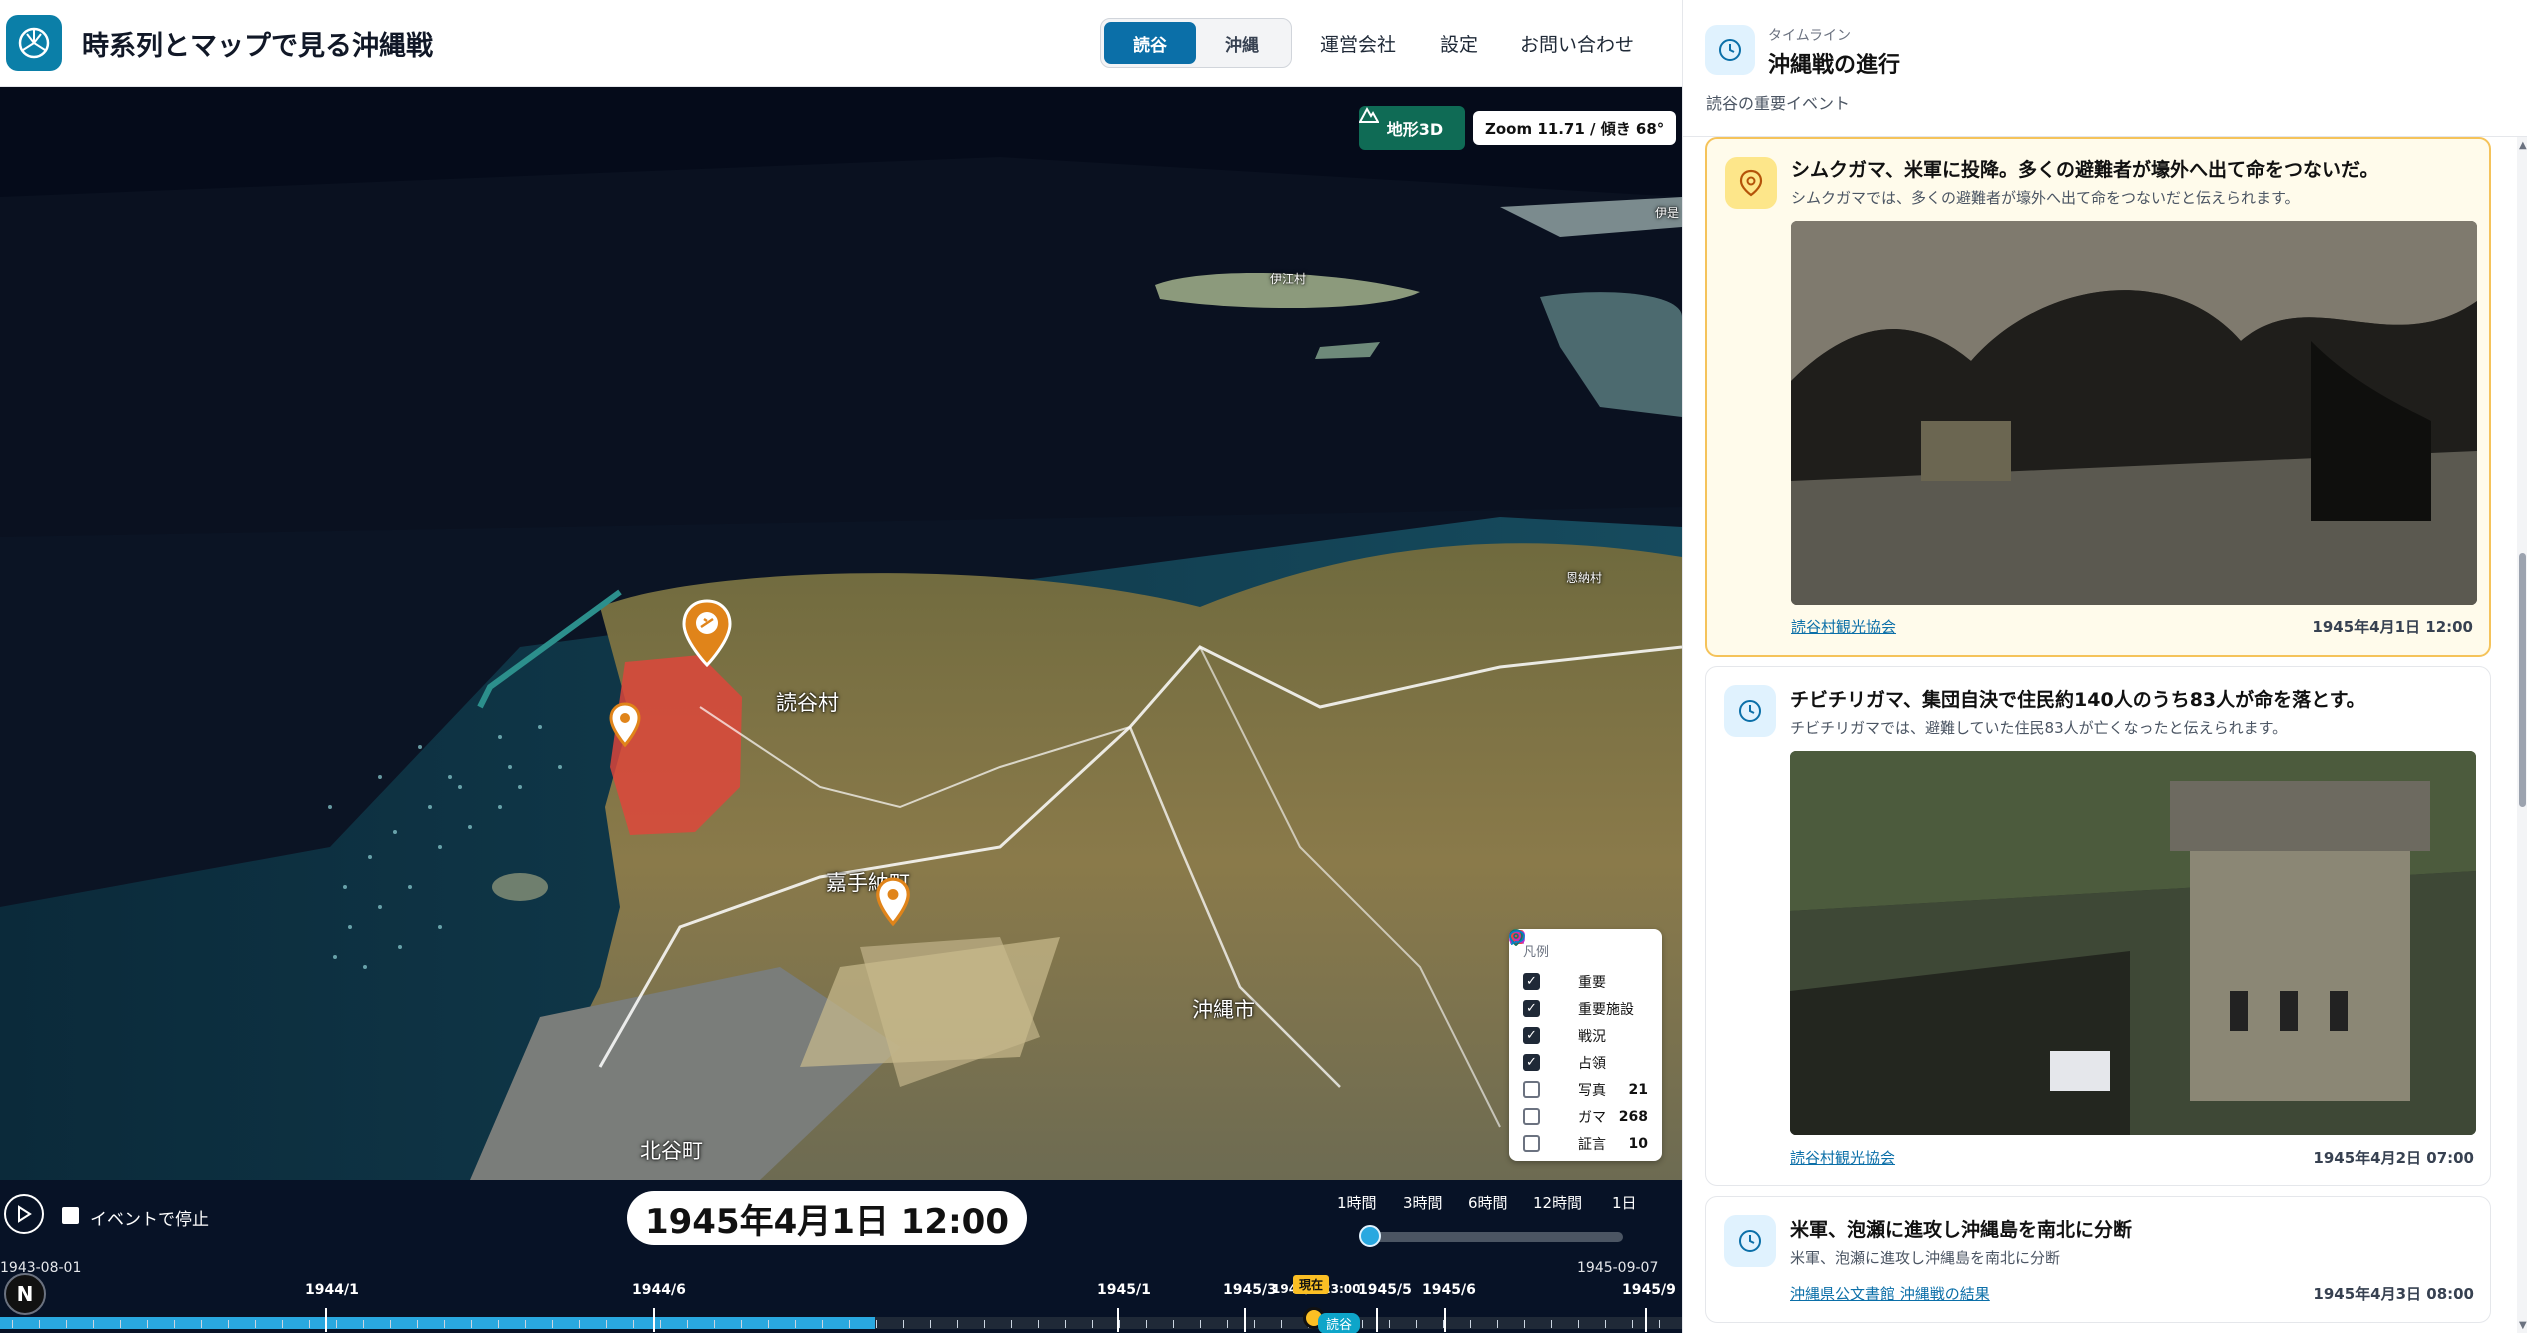 This screenshot has width=2527, height=1333. What do you see at coordinates (1592, 1117) in the screenshot?
I see `legend-label: ガマ` at bounding box center [1592, 1117].